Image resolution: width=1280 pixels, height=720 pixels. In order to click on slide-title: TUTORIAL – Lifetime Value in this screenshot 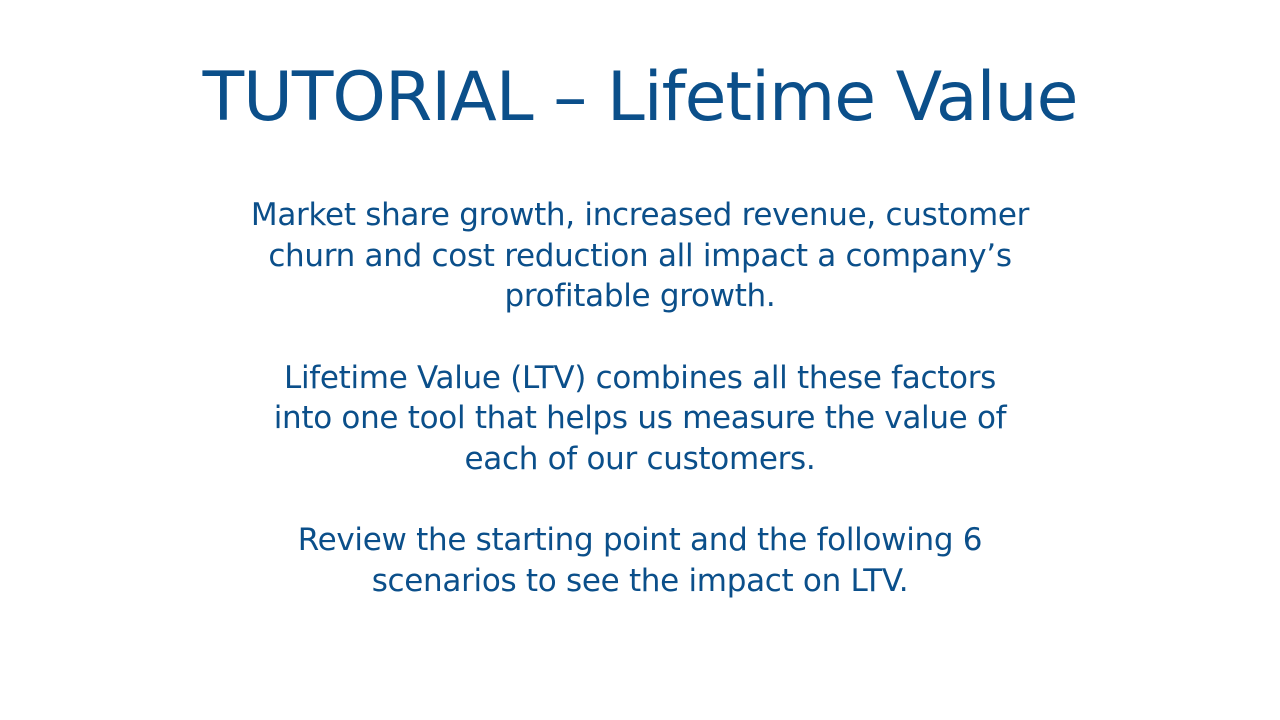, I will do `click(640, 97)`.